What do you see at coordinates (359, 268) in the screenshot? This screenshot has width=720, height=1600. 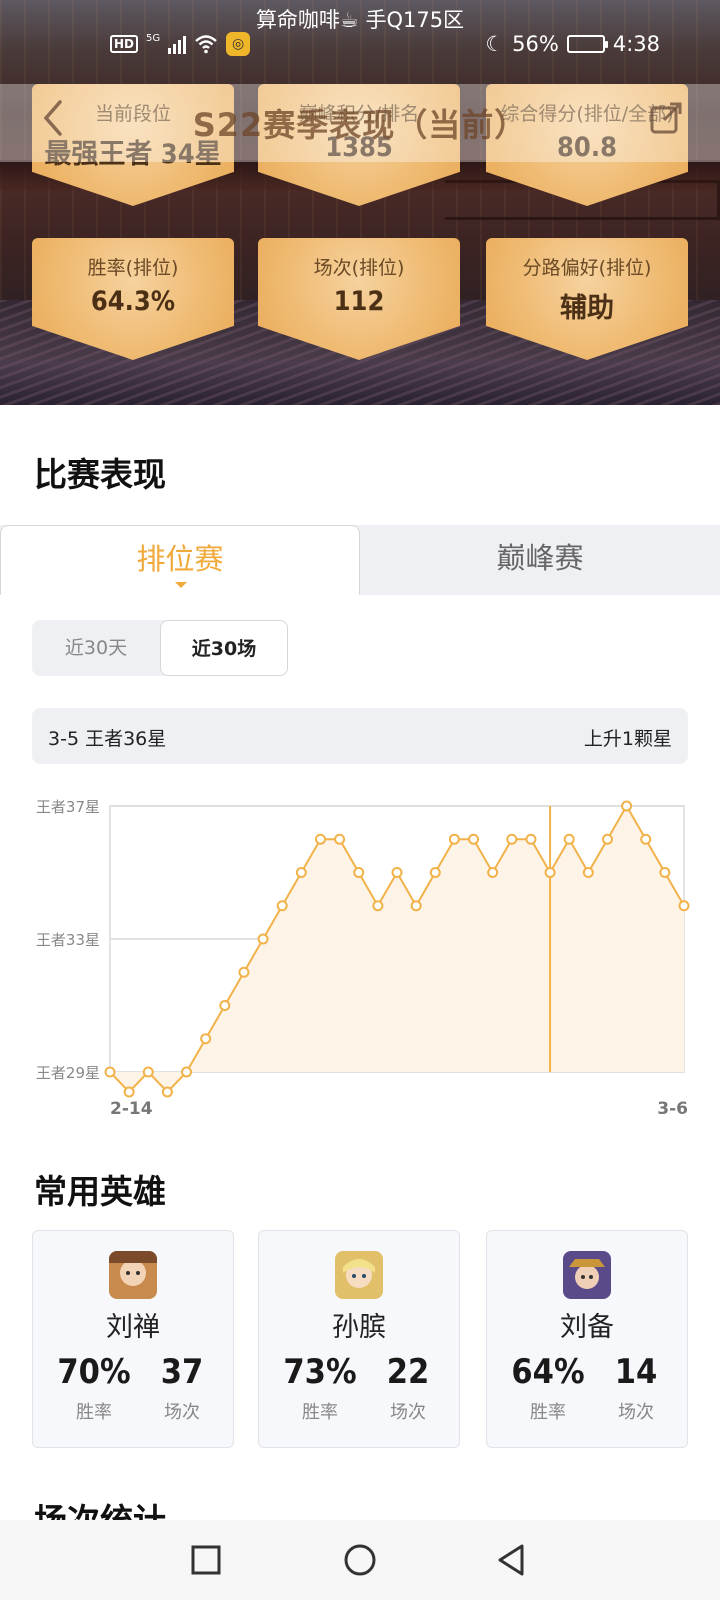 I see `stat-label: 场次(排位)` at bounding box center [359, 268].